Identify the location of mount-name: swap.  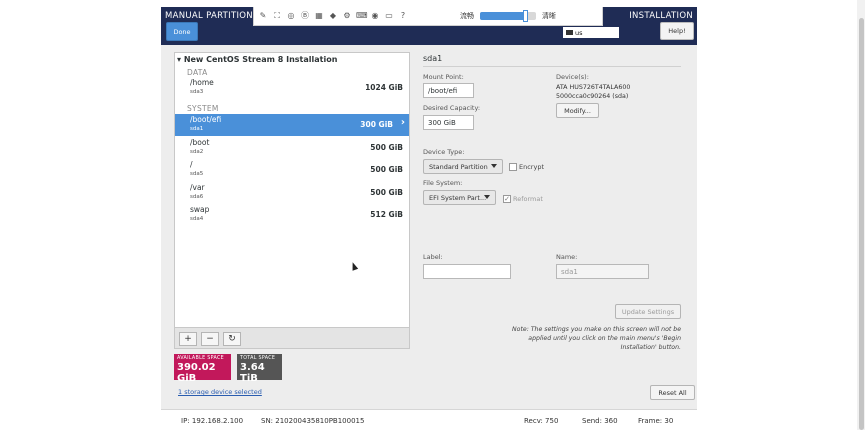
(200, 209).